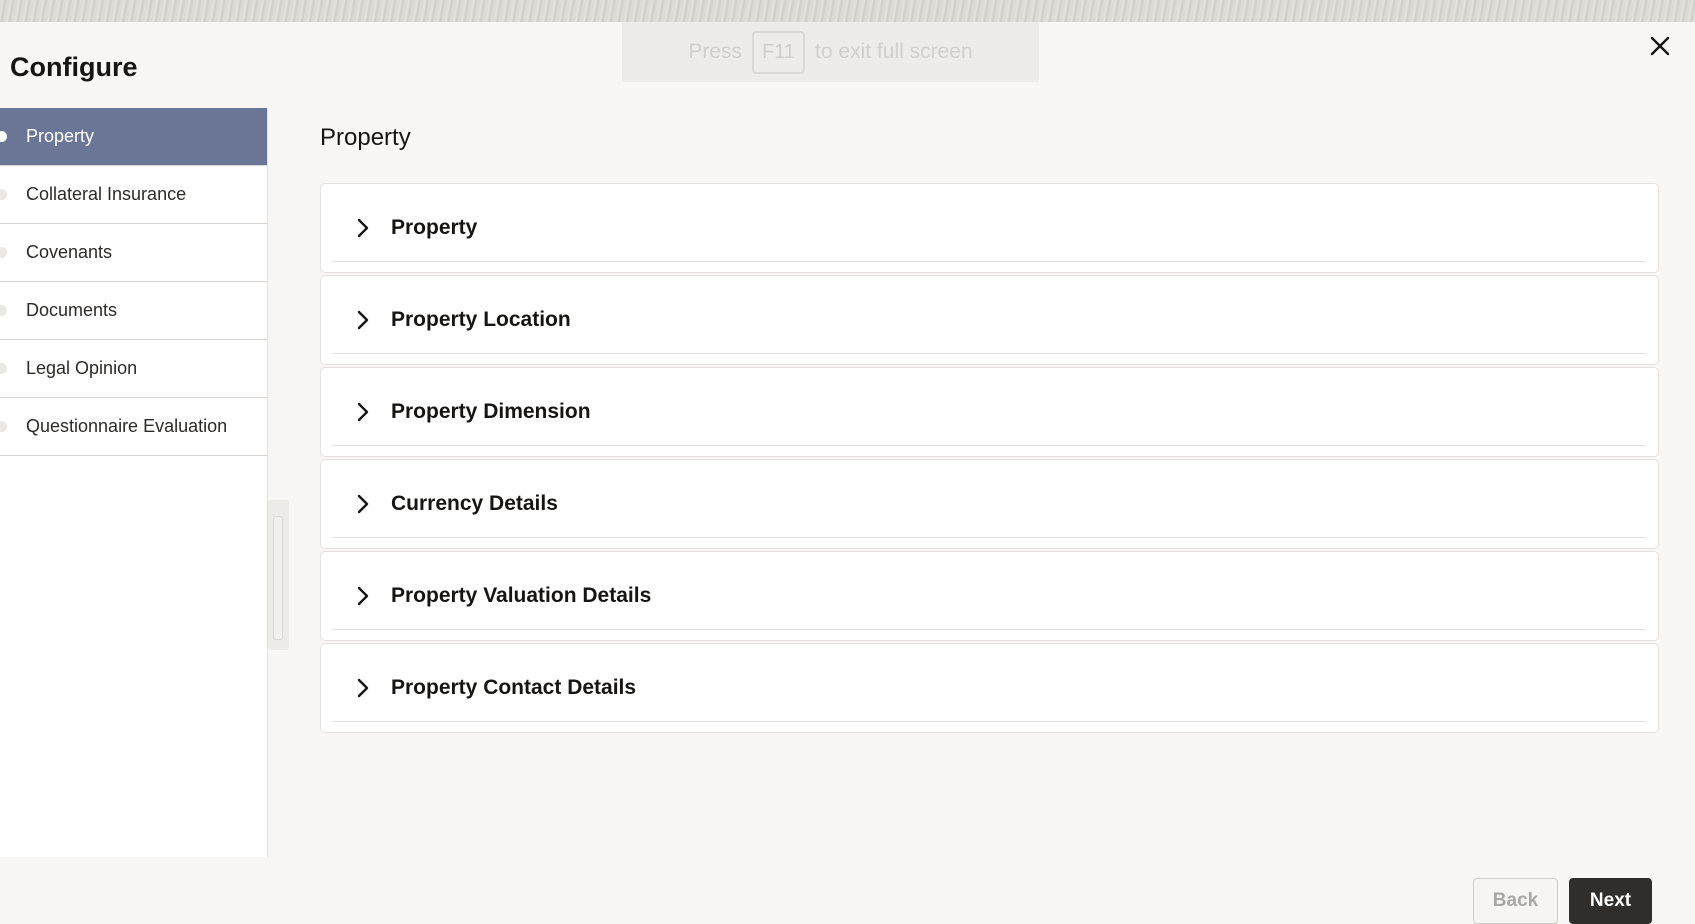 This screenshot has width=1695, height=924. I want to click on sidebar-item-label: Collateral Insurance, so click(106, 194).